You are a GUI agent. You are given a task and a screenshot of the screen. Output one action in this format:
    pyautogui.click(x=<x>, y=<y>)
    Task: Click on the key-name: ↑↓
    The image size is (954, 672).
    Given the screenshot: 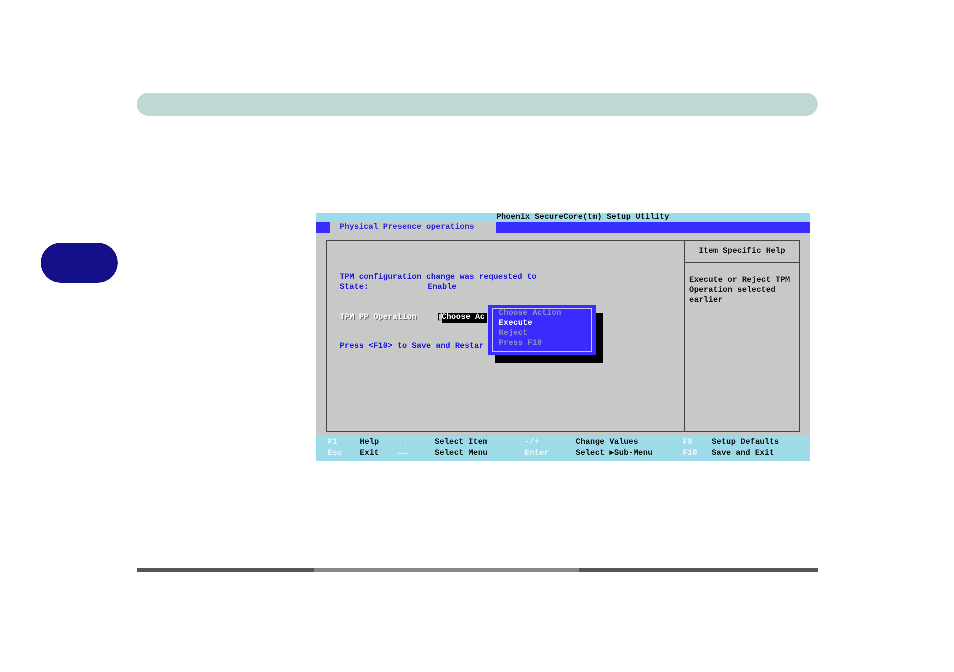 What is the action you would take?
    pyautogui.click(x=403, y=442)
    